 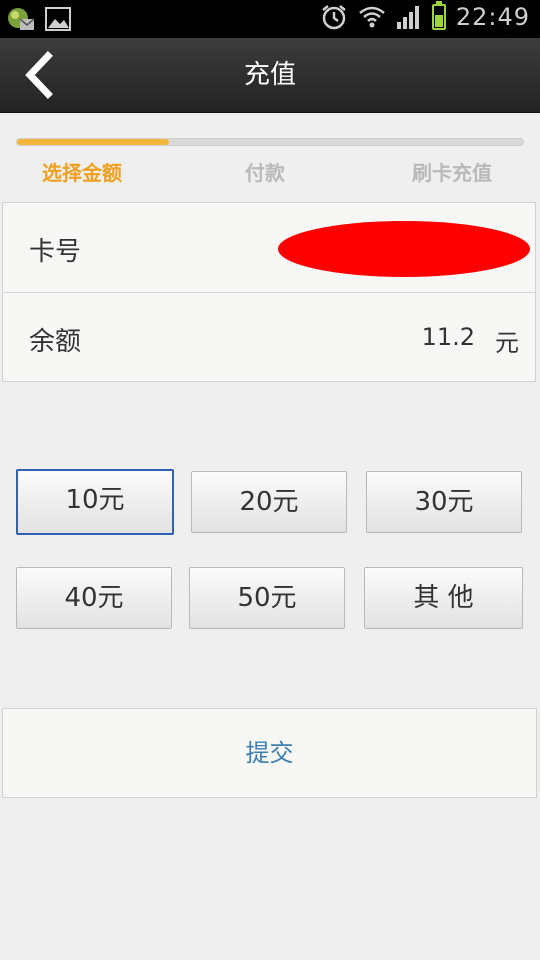 I want to click on step-card-recharge: 刷卡充值, so click(x=452, y=173).